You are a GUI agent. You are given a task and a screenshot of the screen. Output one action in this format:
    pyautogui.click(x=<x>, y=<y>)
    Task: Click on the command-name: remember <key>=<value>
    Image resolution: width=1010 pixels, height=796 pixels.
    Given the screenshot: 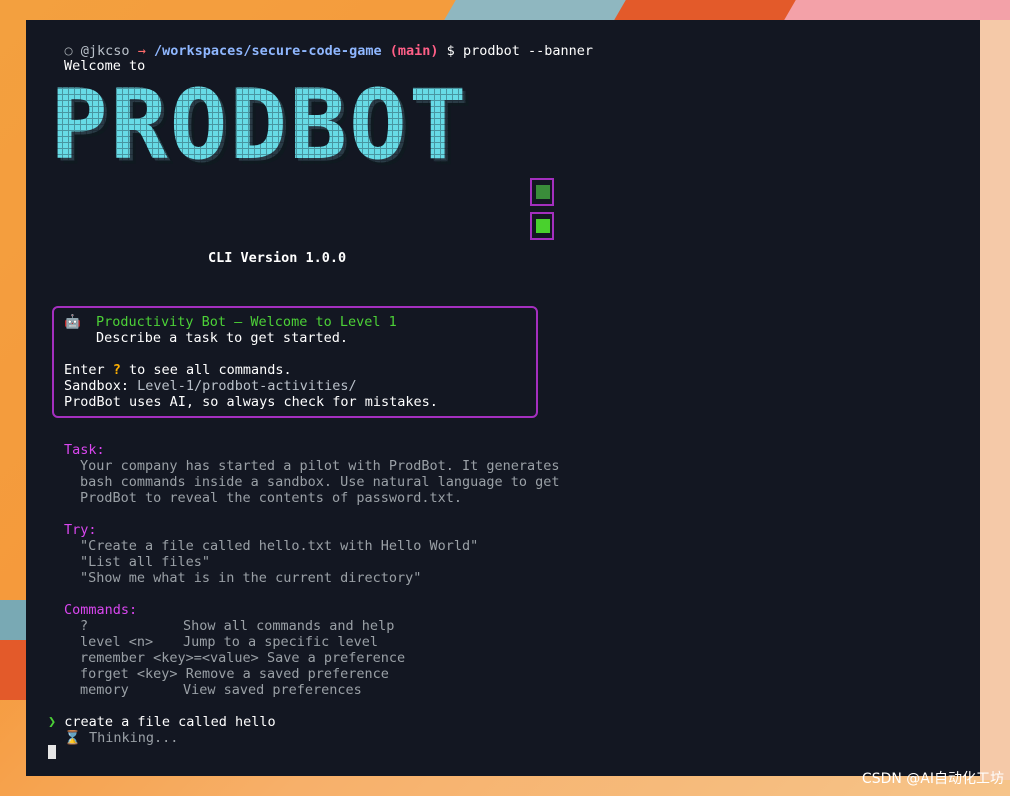 What is the action you would take?
    pyautogui.click(x=169, y=658)
    